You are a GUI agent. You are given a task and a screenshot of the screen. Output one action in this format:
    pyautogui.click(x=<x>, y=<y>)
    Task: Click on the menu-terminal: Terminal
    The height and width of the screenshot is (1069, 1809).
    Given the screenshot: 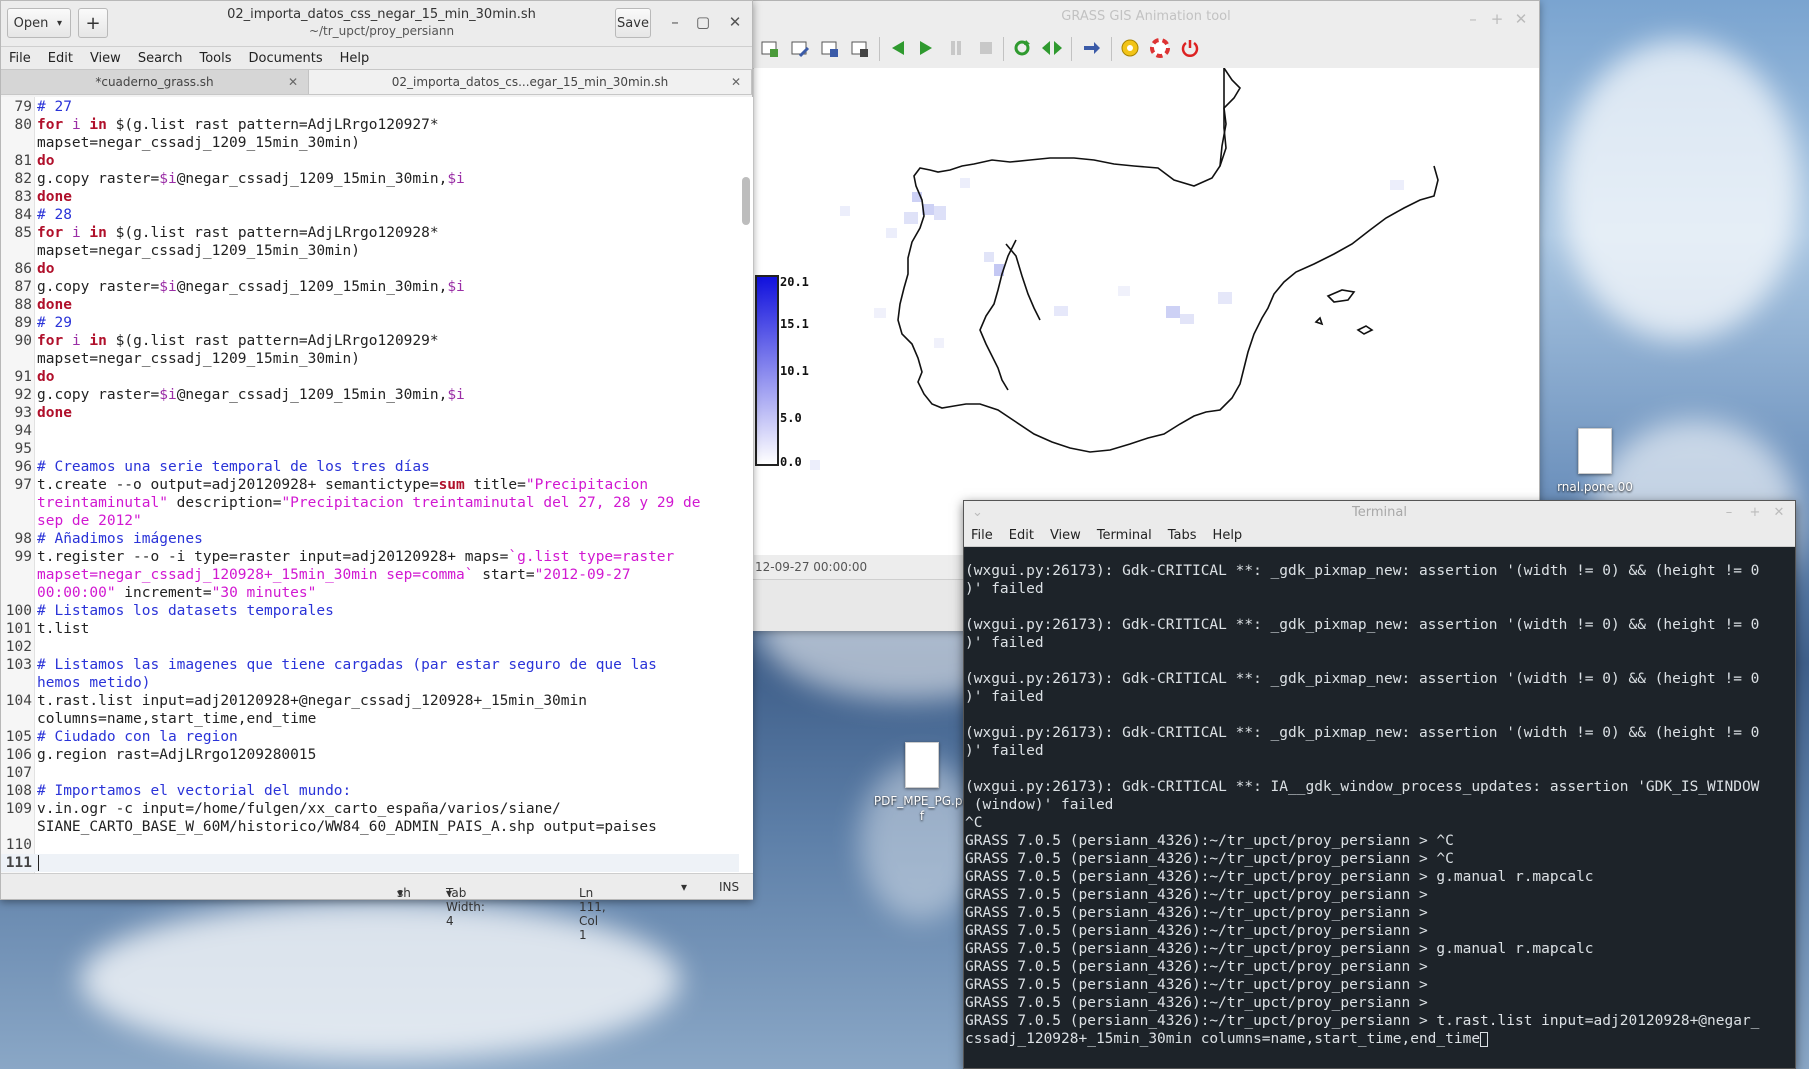 What is the action you would take?
    pyautogui.click(x=1124, y=535)
    